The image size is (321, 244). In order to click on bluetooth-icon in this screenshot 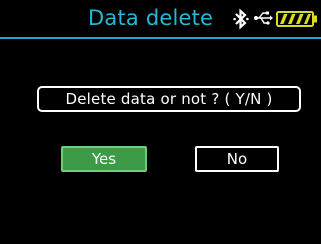, I will do `click(241, 21)`.